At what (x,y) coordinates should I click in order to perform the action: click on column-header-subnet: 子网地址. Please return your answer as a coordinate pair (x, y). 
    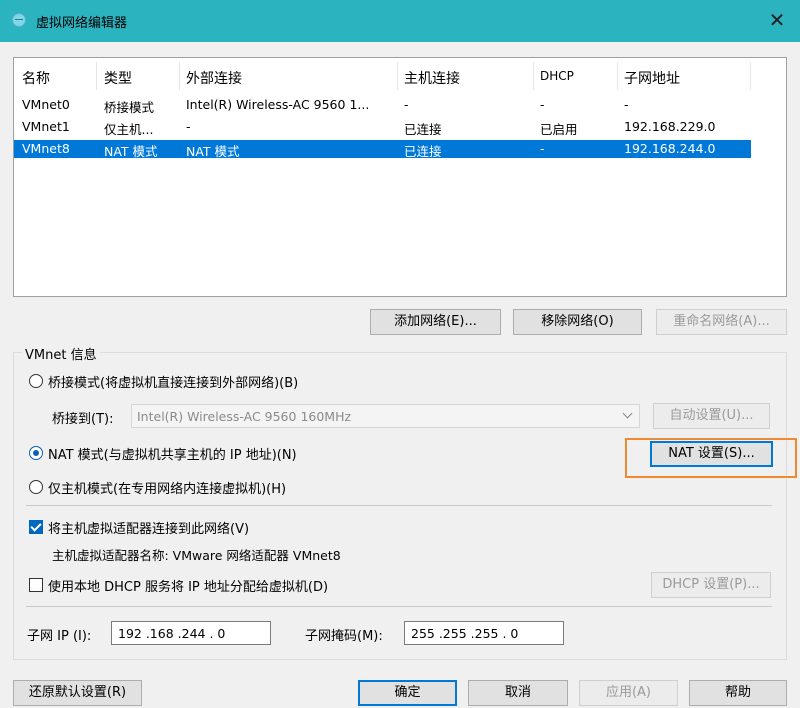
    Looking at the image, I should click on (652, 78).